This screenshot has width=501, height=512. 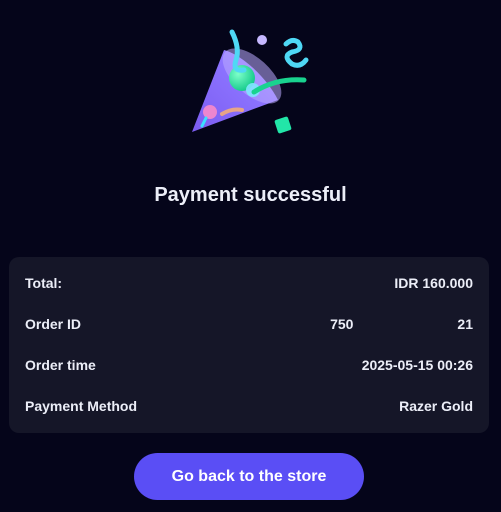 I want to click on order-id-value: 750 21, so click(x=401, y=324).